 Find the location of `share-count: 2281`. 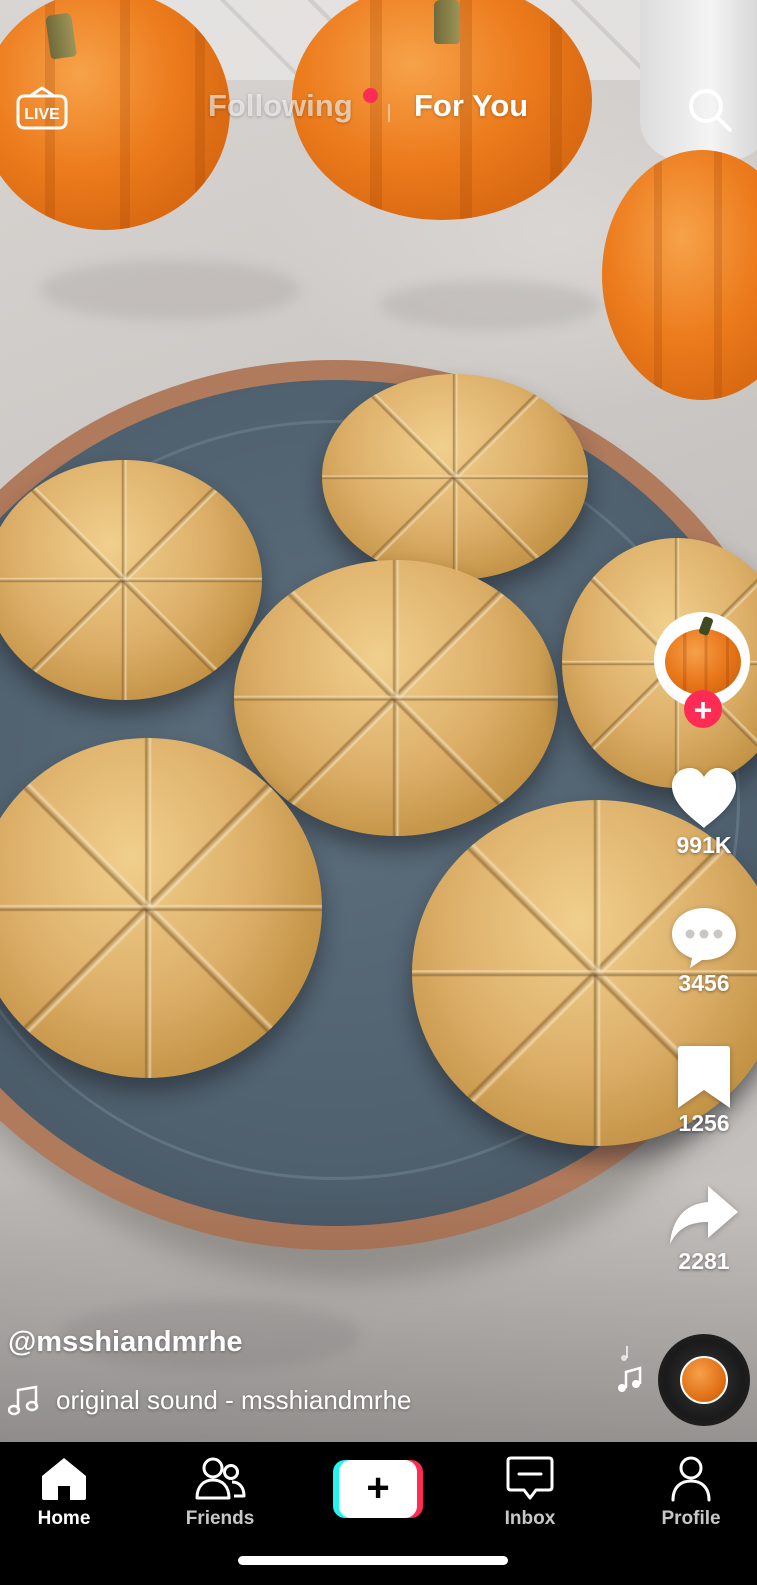

share-count: 2281 is located at coordinates (704, 1261).